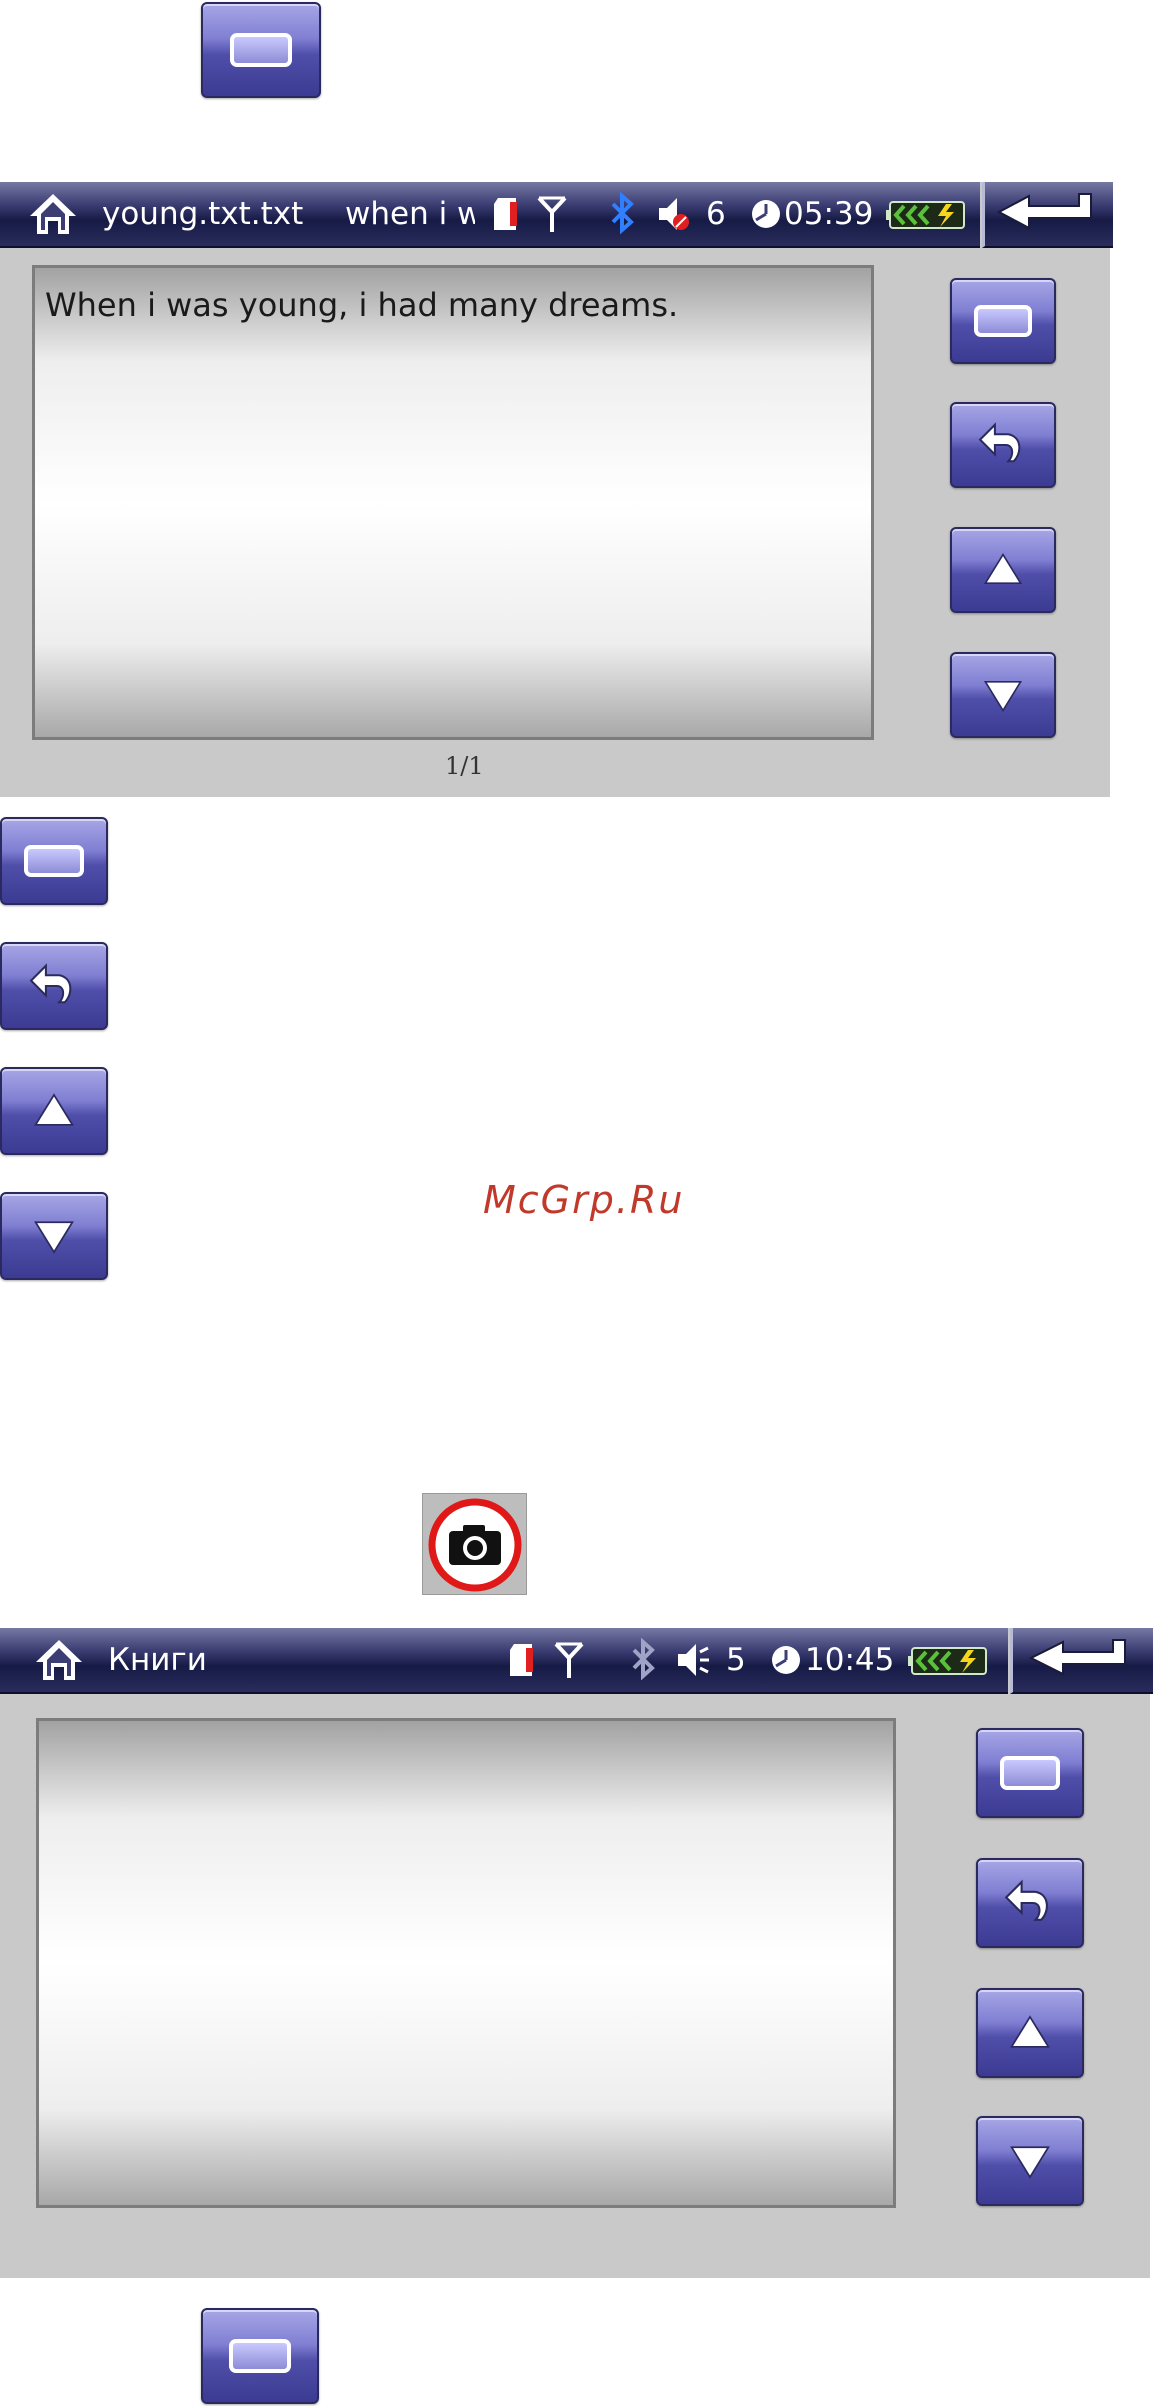 The height and width of the screenshot is (2406, 1155). I want to click on book-text: When i was young, i had many dreams., so click(362, 305).